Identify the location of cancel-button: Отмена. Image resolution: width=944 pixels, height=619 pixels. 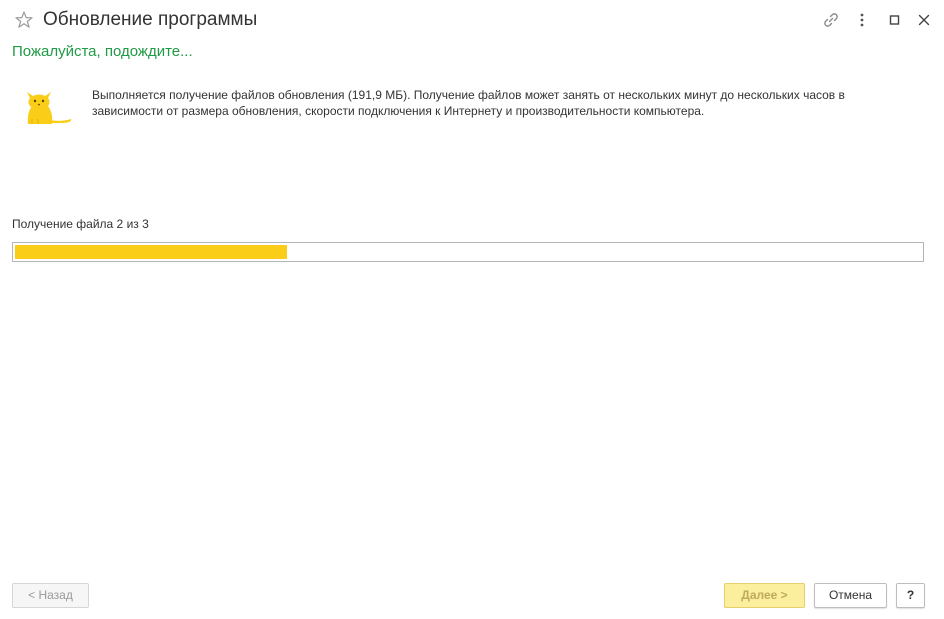
(850, 595).